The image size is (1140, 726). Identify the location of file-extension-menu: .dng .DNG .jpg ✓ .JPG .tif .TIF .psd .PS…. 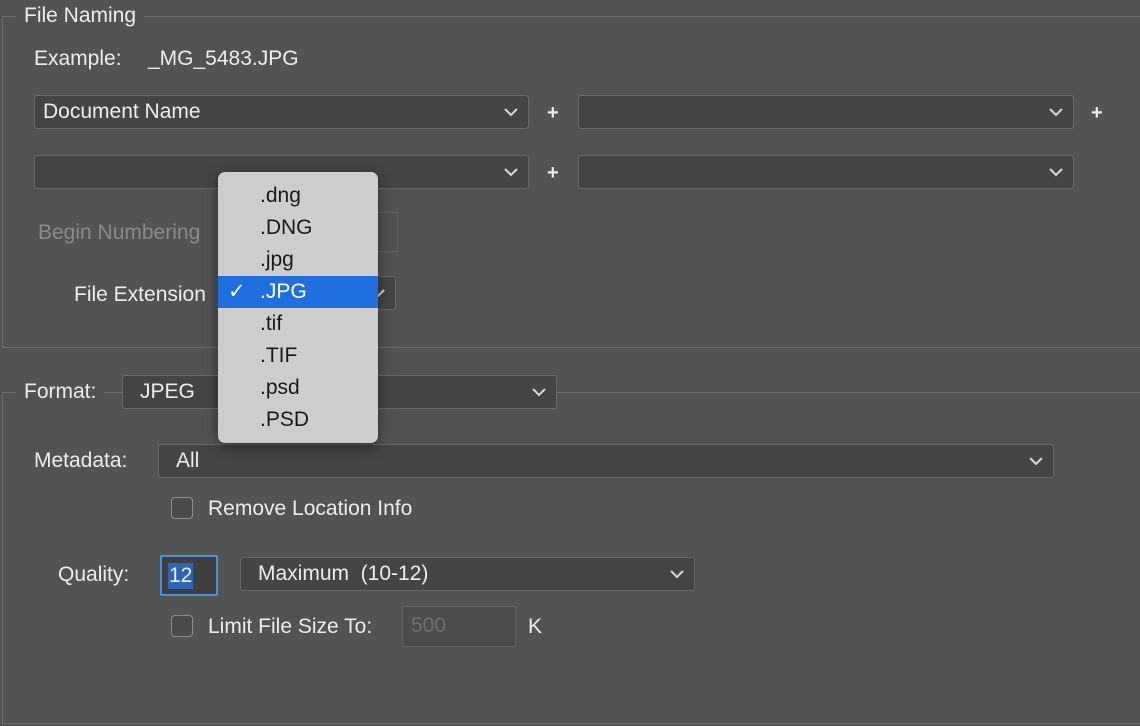
(298, 307).